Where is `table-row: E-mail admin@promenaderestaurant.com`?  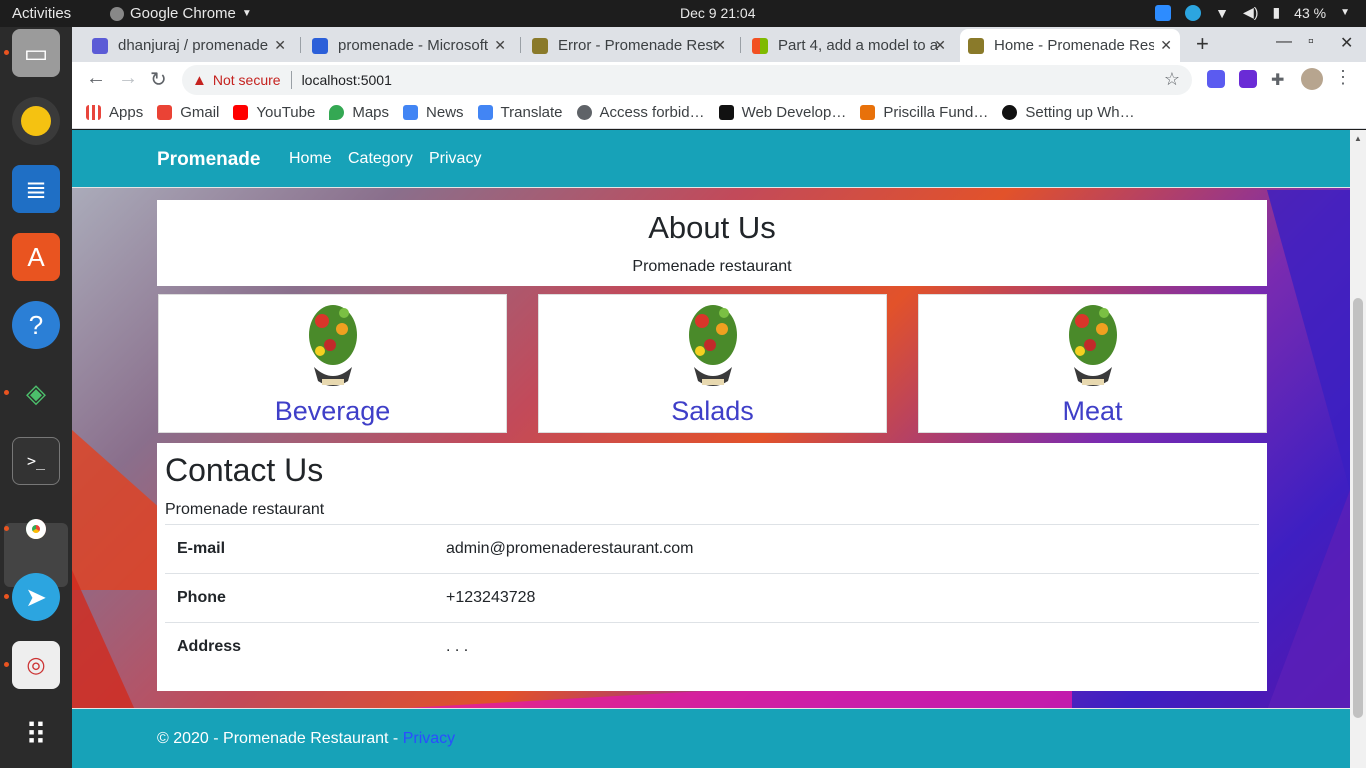
table-row: E-mail admin@promenaderestaurant.com is located at coordinates (712, 549).